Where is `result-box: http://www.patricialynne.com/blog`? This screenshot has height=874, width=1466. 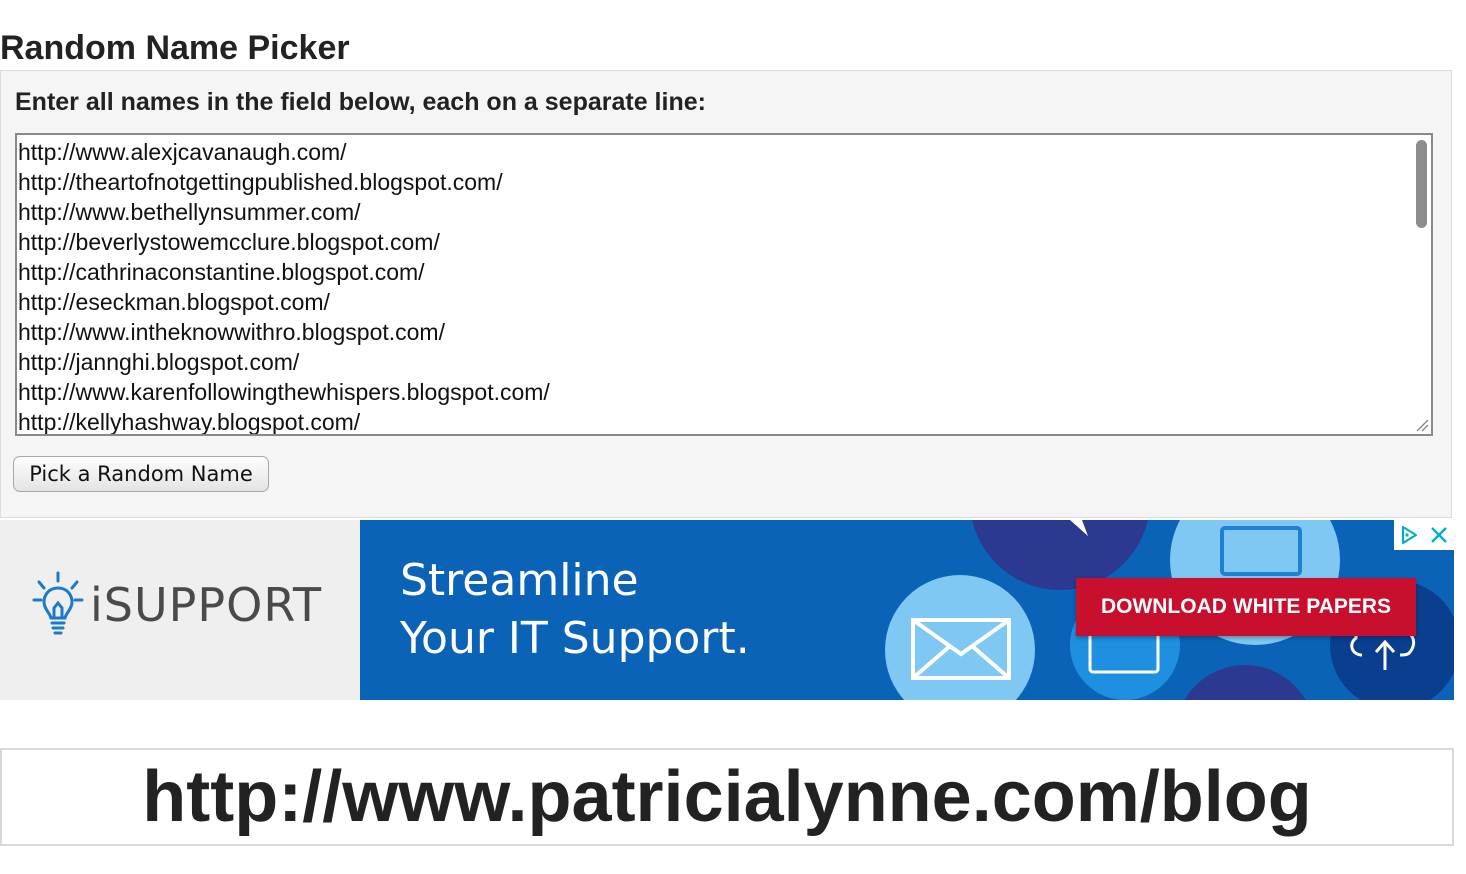
result-box: http://www.patricialynne.com/blog is located at coordinates (727, 797).